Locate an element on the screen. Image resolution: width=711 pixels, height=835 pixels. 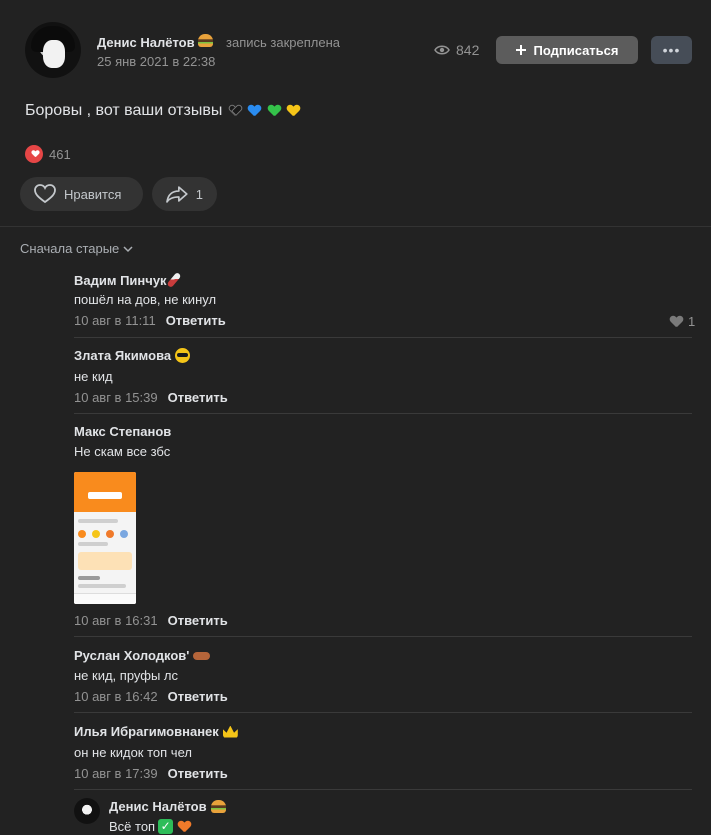
post-author-name: Денис Налётов is located at coordinates (155, 42).